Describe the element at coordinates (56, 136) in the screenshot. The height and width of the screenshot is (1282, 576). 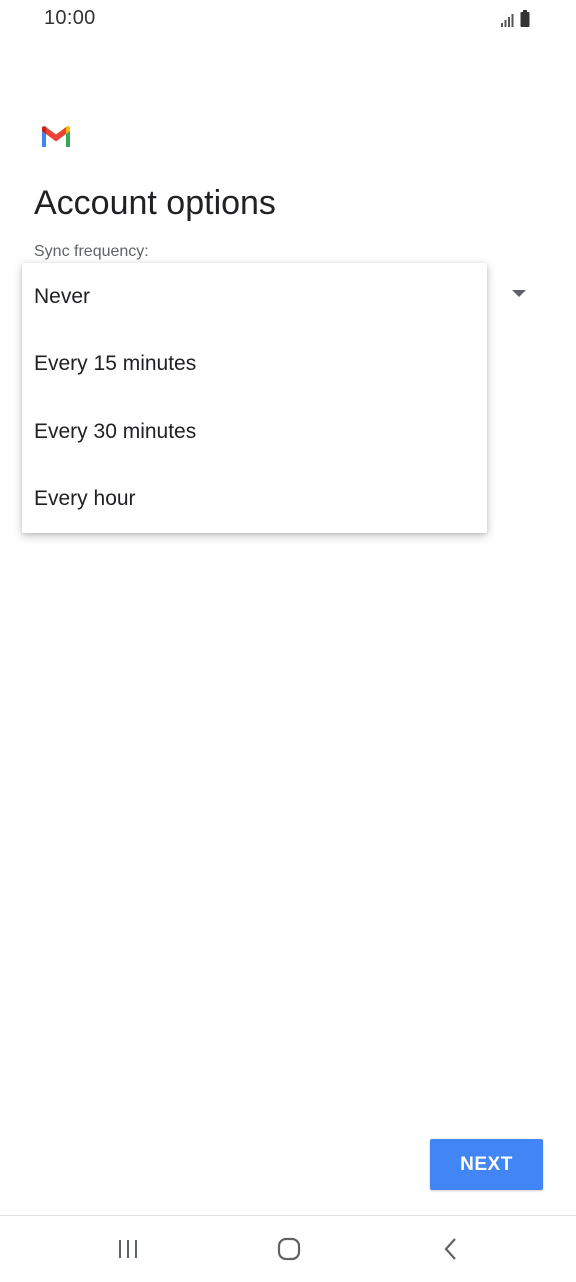
I see `gmail-logo-icon` at that location.